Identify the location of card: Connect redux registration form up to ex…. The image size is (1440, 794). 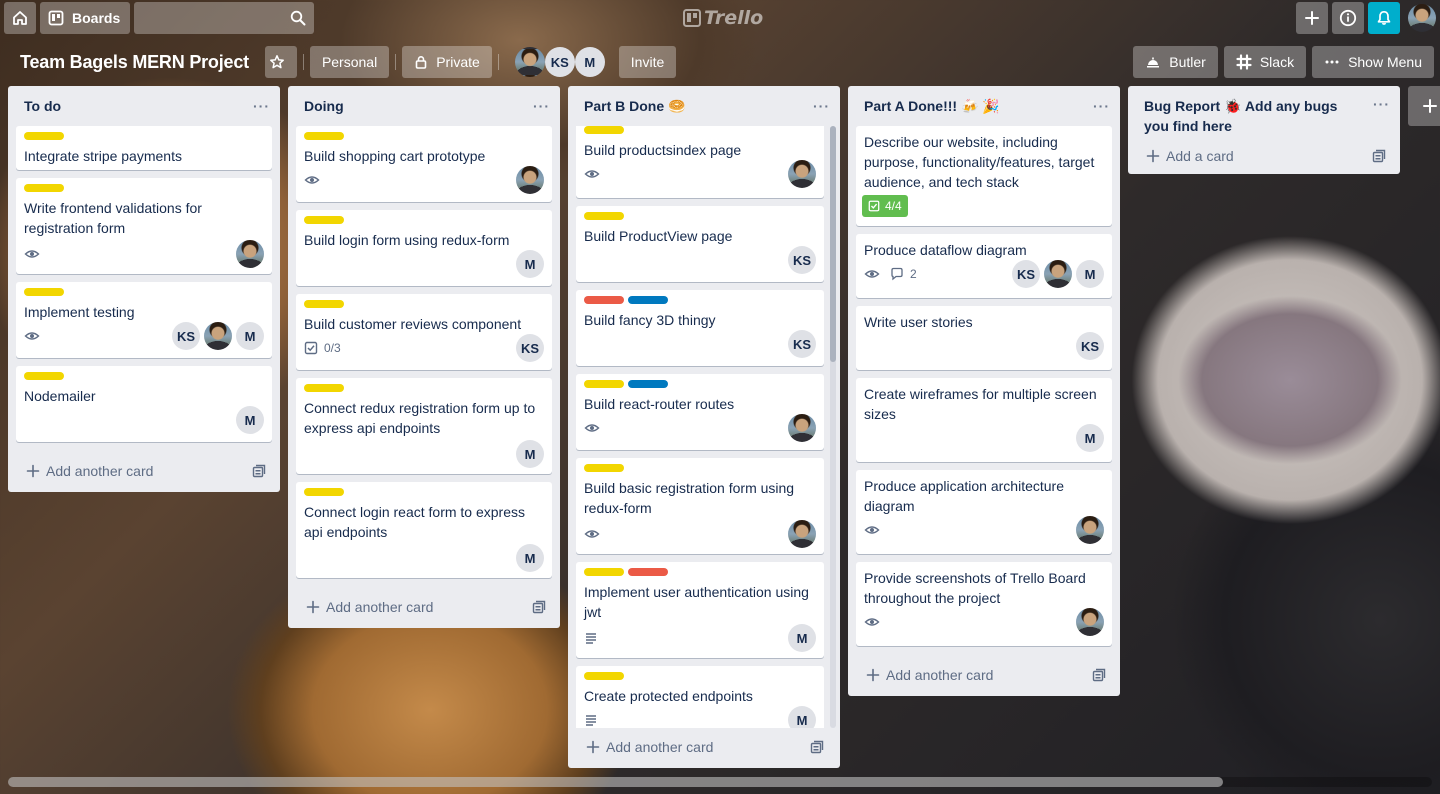
(424, 426).